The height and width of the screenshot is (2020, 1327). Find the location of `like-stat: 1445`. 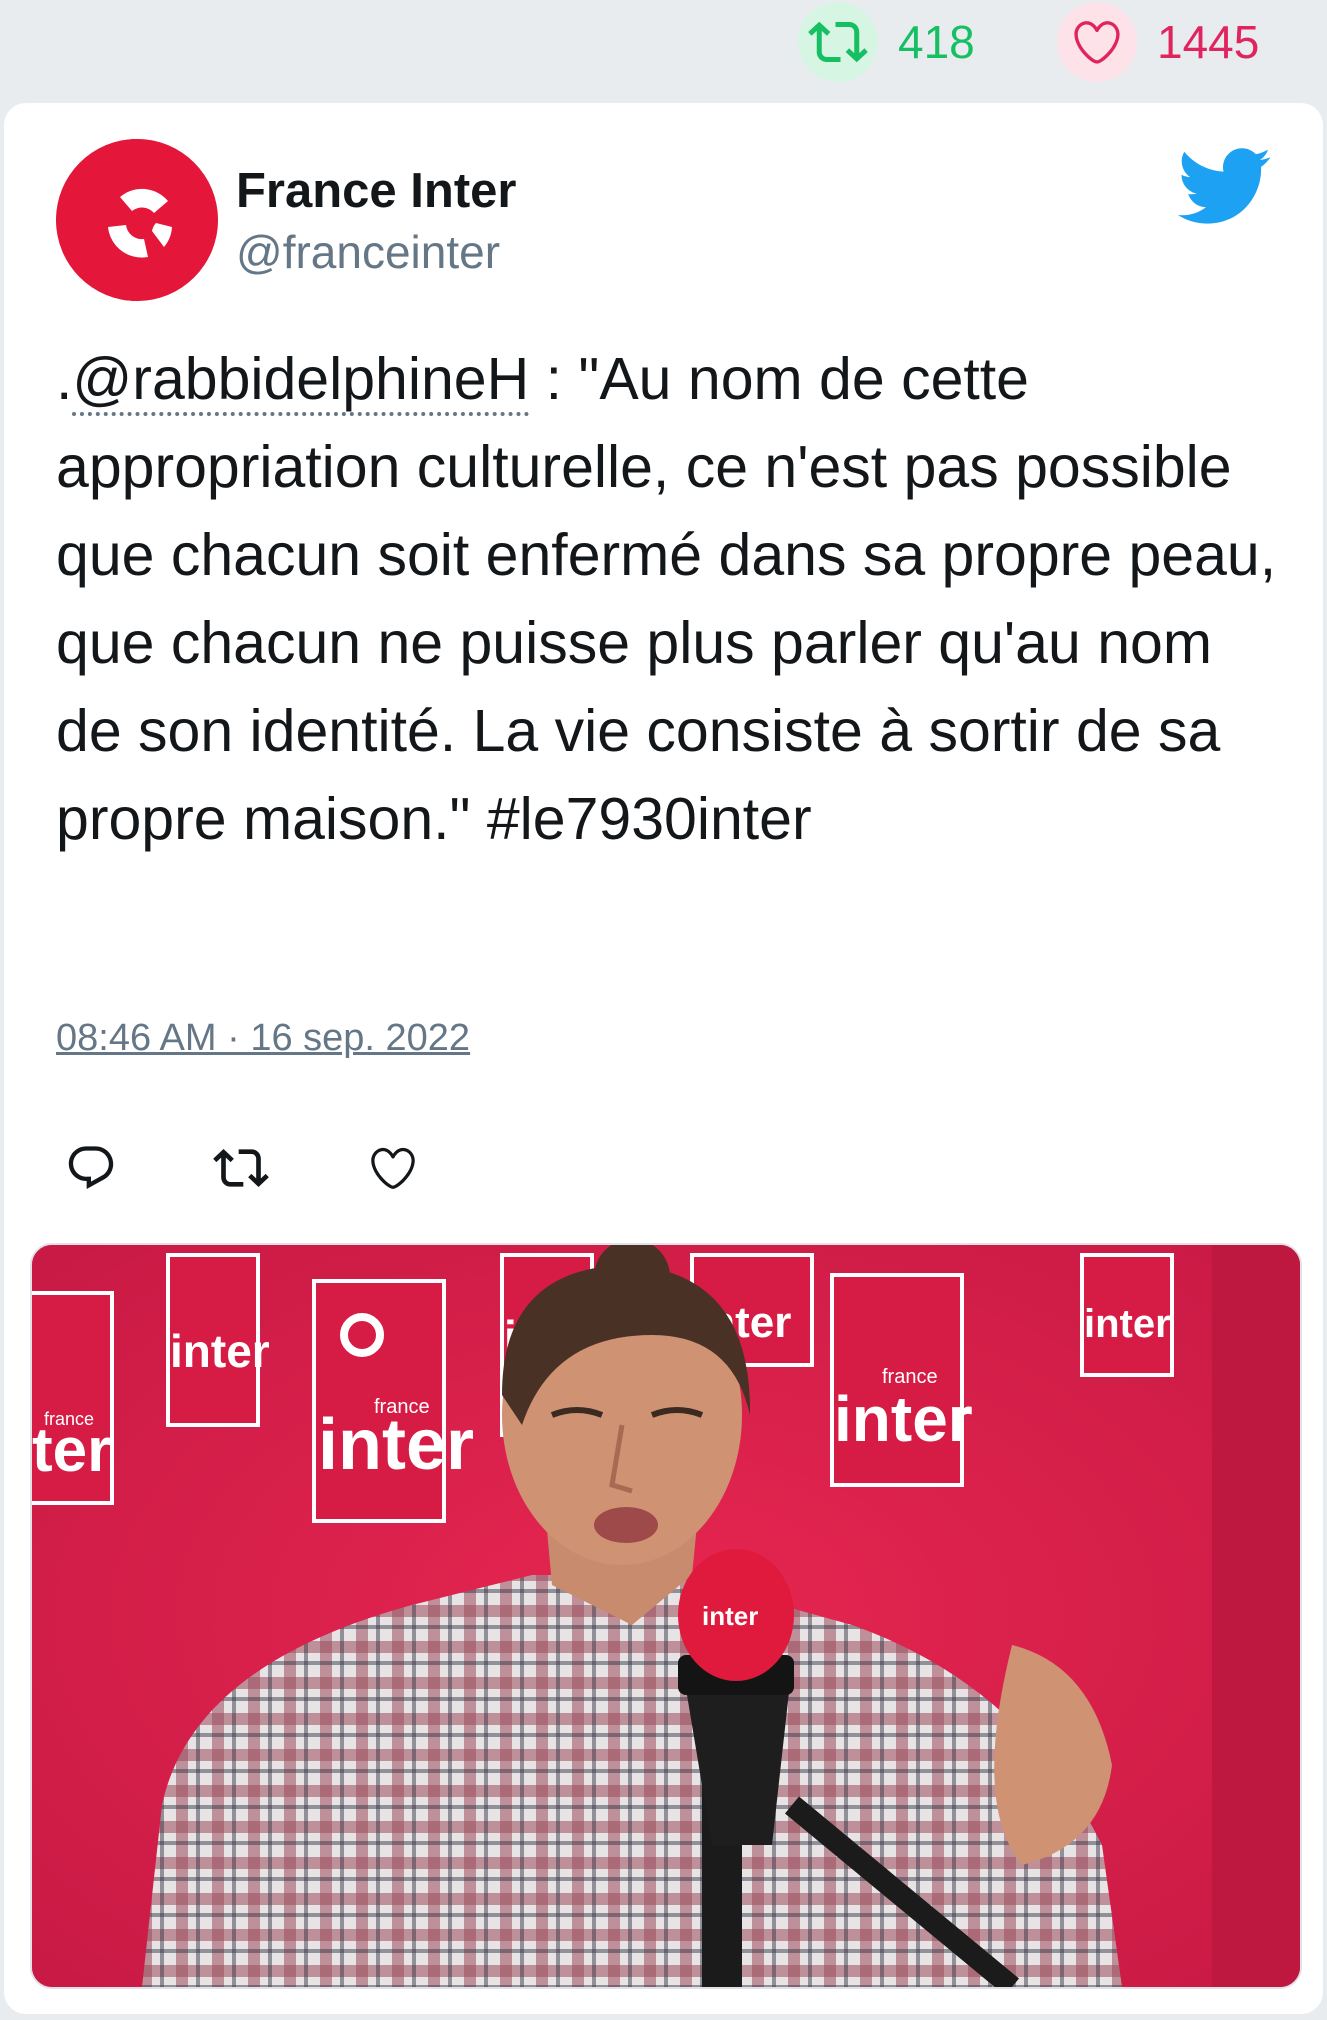

like-stat: 1445 is located at coordinates (1158, 42).